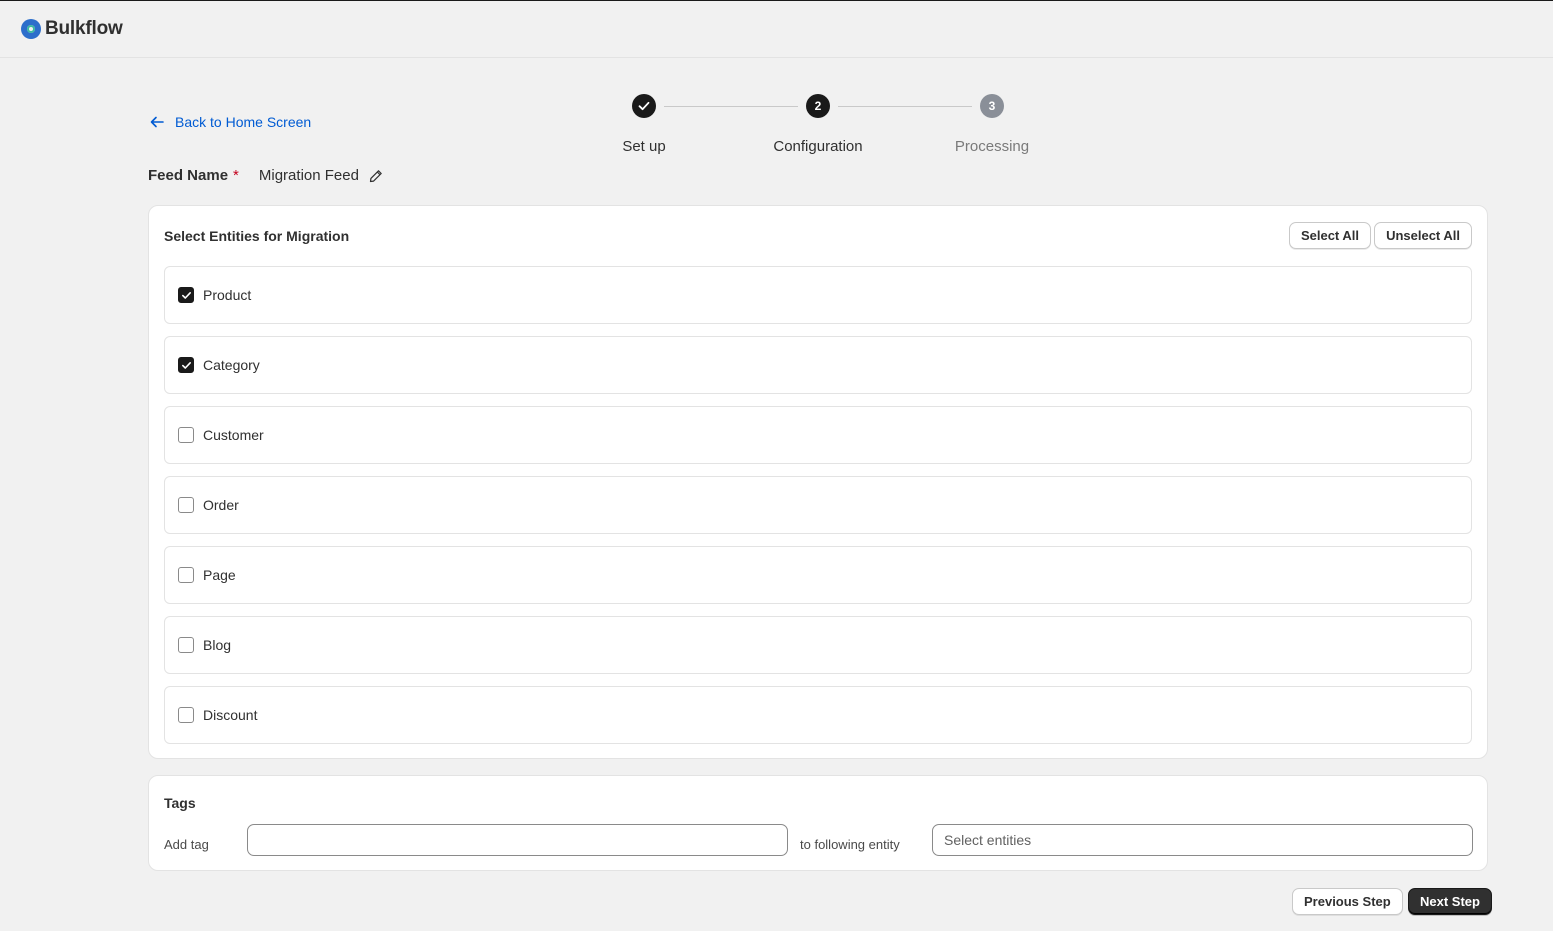 The height and width of the screenshot is (931, 1553). What do you see at coordinates (180, 803) in the screenshot?
I see `tags-card-title: Tags` at bounding box center [180, 803].